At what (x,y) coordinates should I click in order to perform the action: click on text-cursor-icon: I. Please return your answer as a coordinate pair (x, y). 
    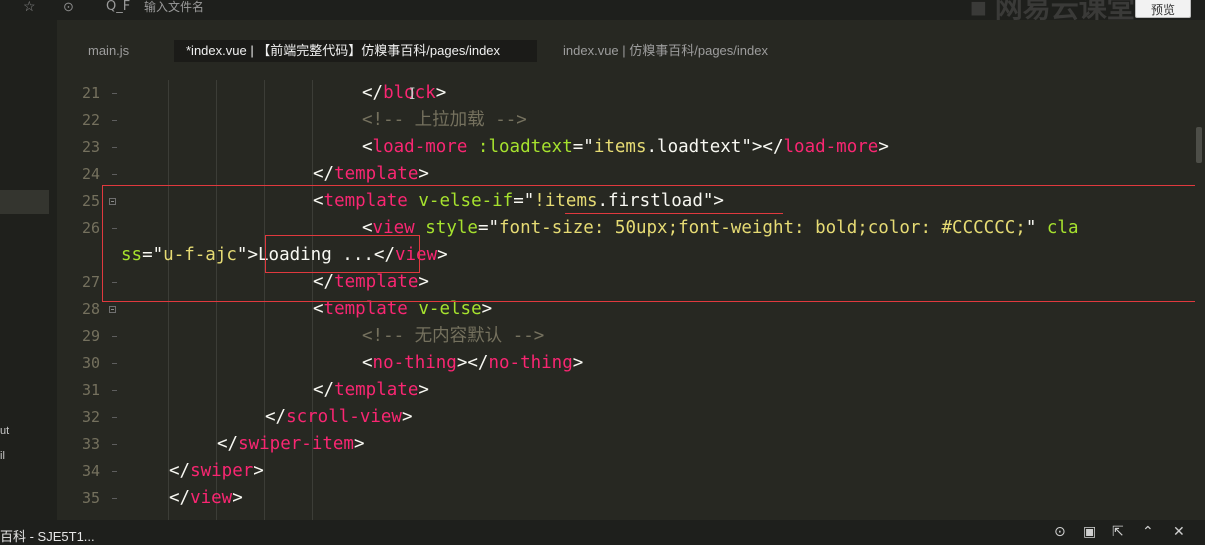
    Looking at the image, I should click on (412, 93).